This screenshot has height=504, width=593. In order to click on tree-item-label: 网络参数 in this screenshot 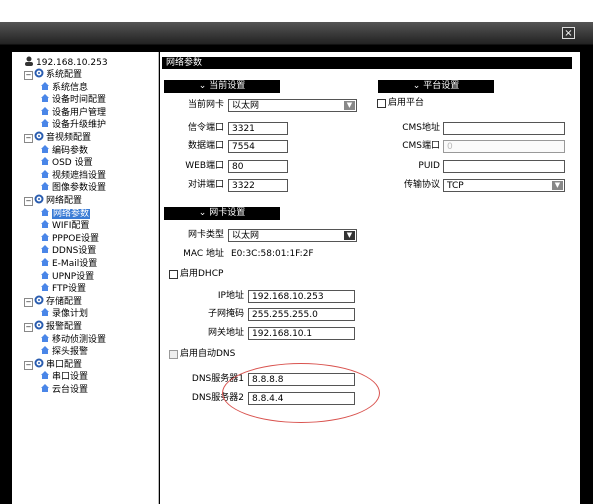, I will do `click(71, 213)`.